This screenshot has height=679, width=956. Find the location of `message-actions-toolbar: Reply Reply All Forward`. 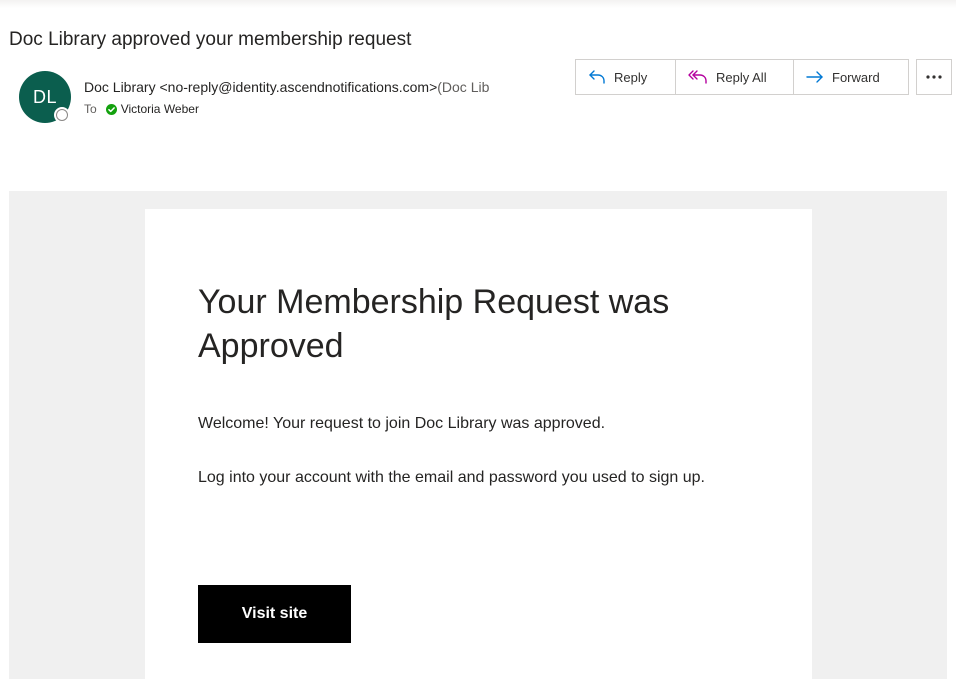

message-actions-toolbar: Reply Reply All Forward is located at coordinates (742, 77).